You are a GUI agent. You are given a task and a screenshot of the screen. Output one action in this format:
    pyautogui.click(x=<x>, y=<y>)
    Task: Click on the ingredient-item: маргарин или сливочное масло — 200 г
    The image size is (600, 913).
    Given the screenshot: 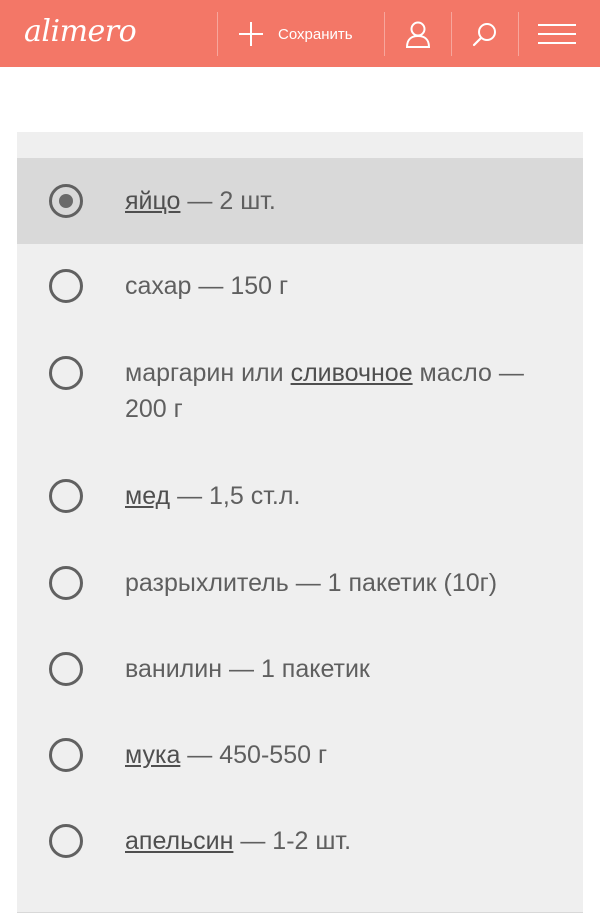 What is the action you would take?
    pyautogui.click(x=300, y=392)
    